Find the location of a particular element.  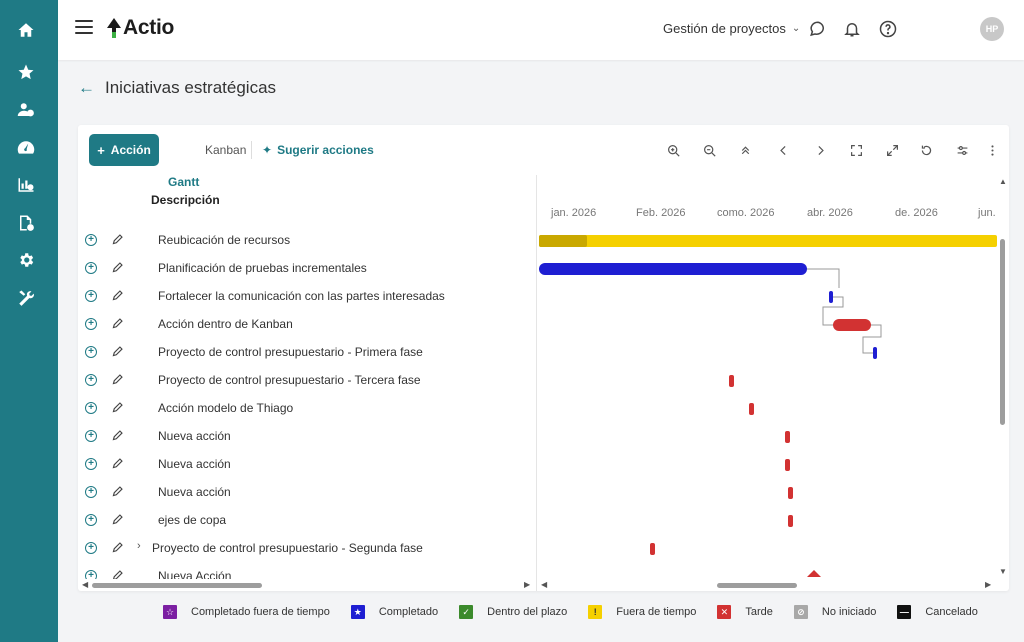

expand-icon is located at coordinates (892, 150).